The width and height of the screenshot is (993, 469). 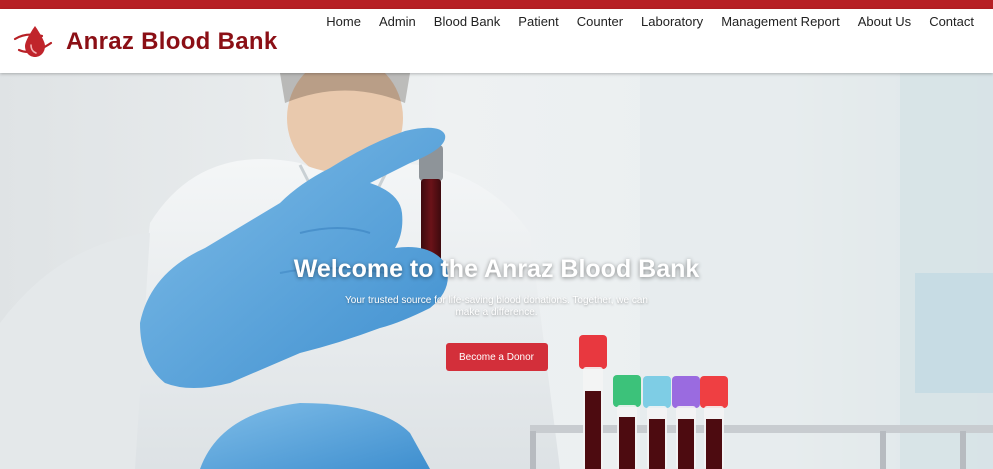 What do you see at coordinates (458, 22) in the screenshot?
I see `nav-item-blood-bank: Blood Bank` at bounding box center [458, 22].